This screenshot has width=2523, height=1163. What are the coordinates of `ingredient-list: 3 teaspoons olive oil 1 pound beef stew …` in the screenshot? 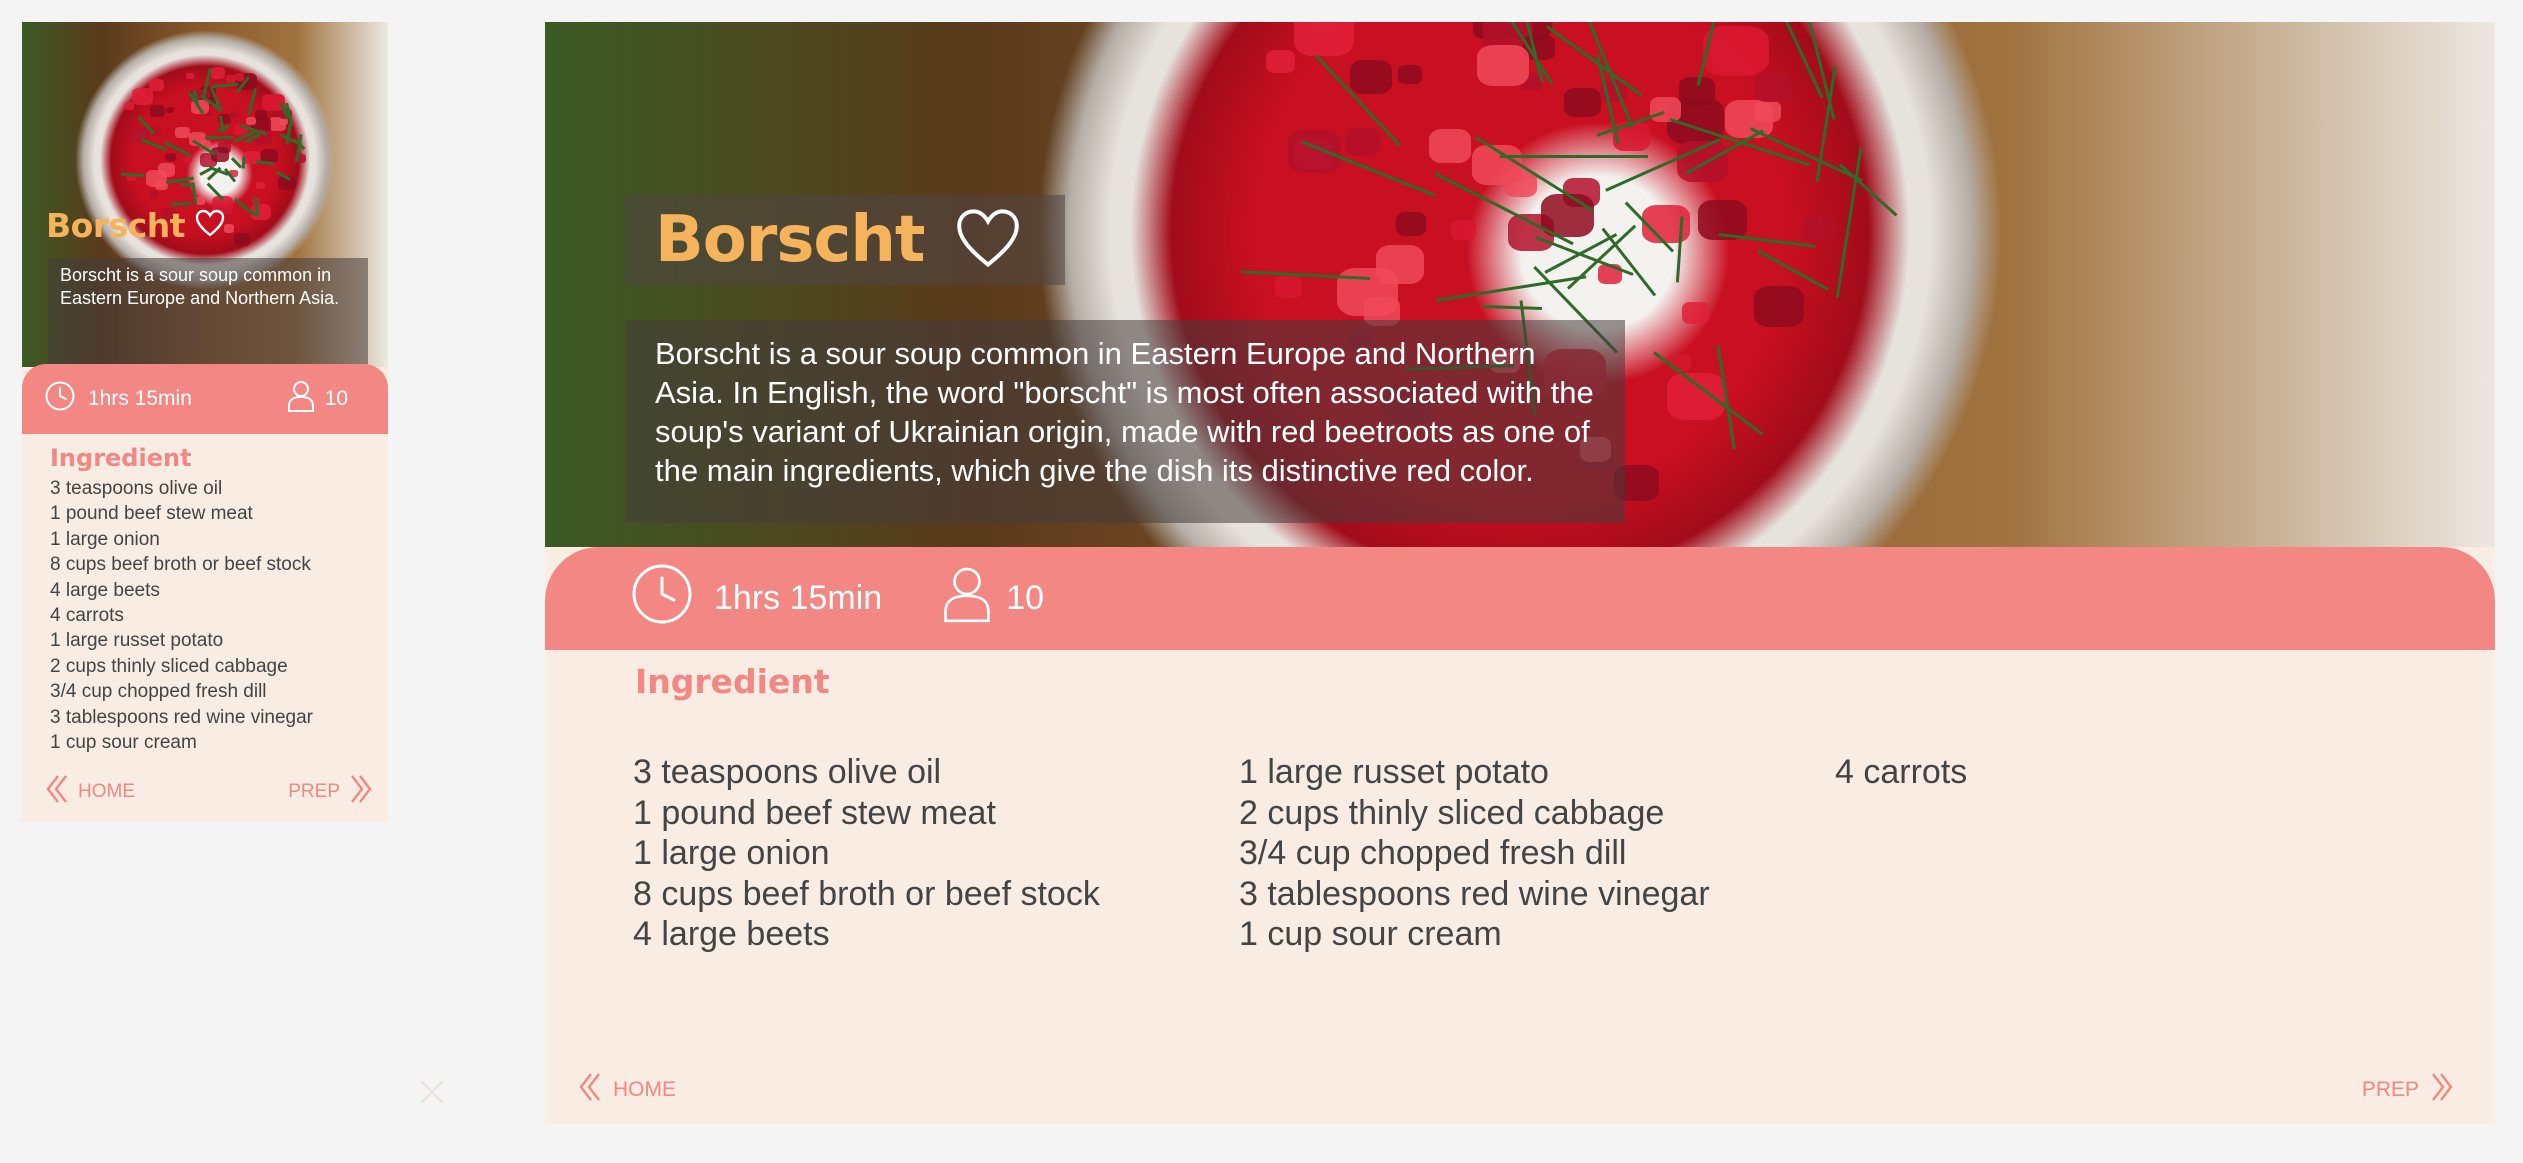 It's located at (181, 615).